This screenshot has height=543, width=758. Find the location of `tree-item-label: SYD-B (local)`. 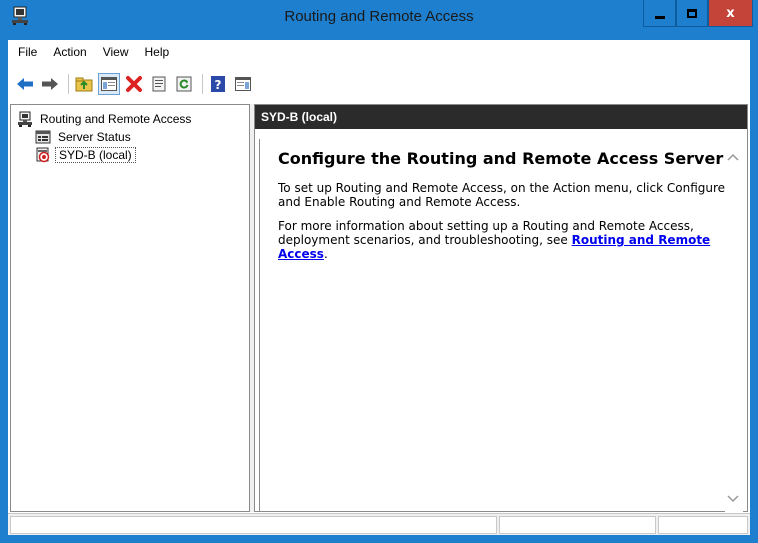

tree-item-label: SYD-B (local) is located at coordinates (95, 155).